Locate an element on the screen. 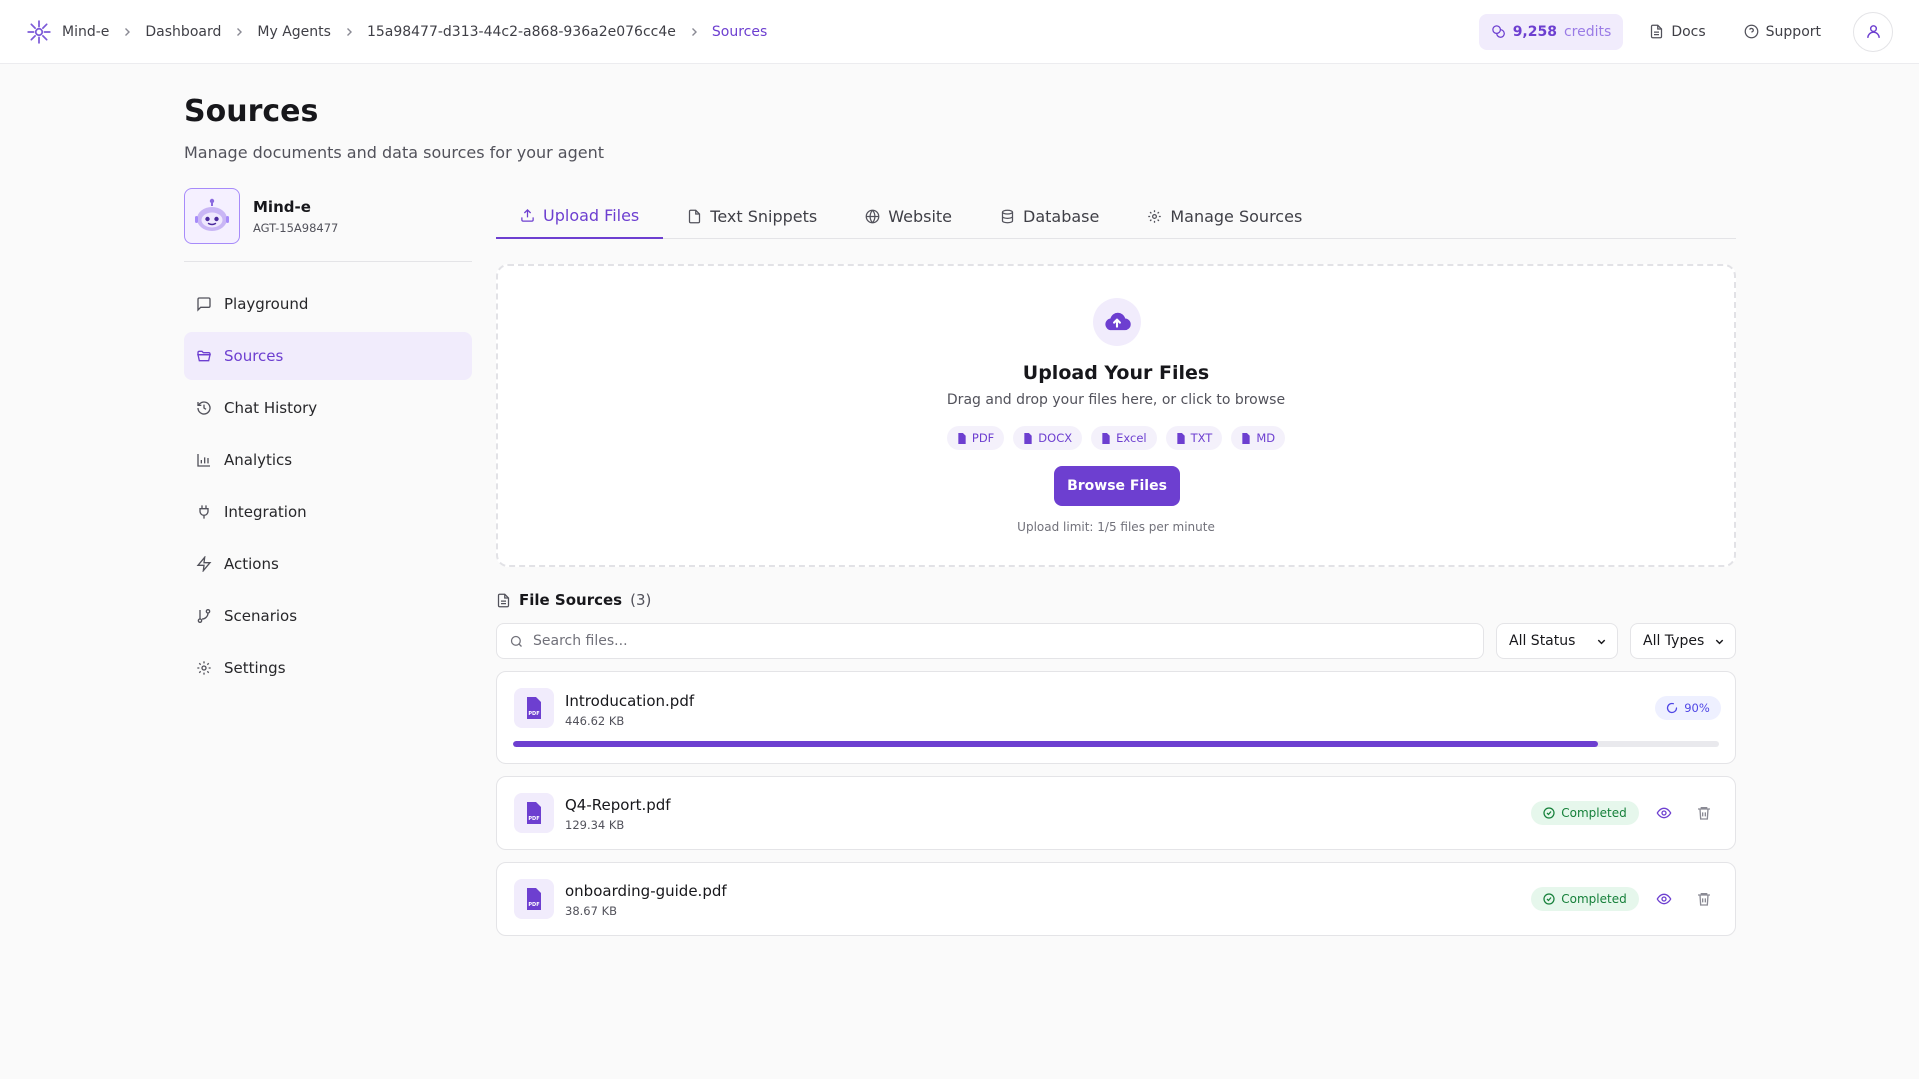  trash-icon is located at coordinates (1704, 899).